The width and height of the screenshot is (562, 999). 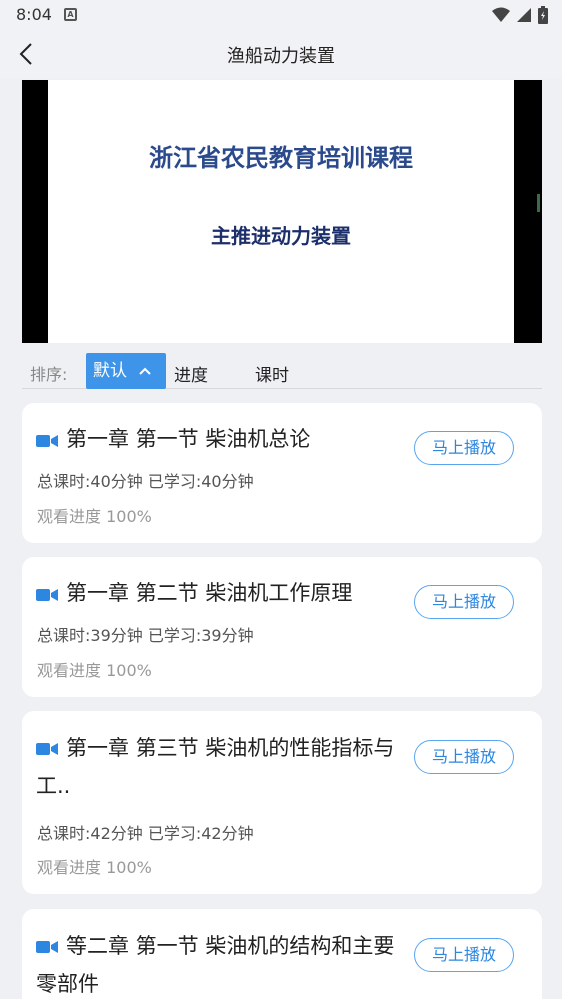 I want to click on sort-option-default-label: 默认, so click(x=110, y=371).